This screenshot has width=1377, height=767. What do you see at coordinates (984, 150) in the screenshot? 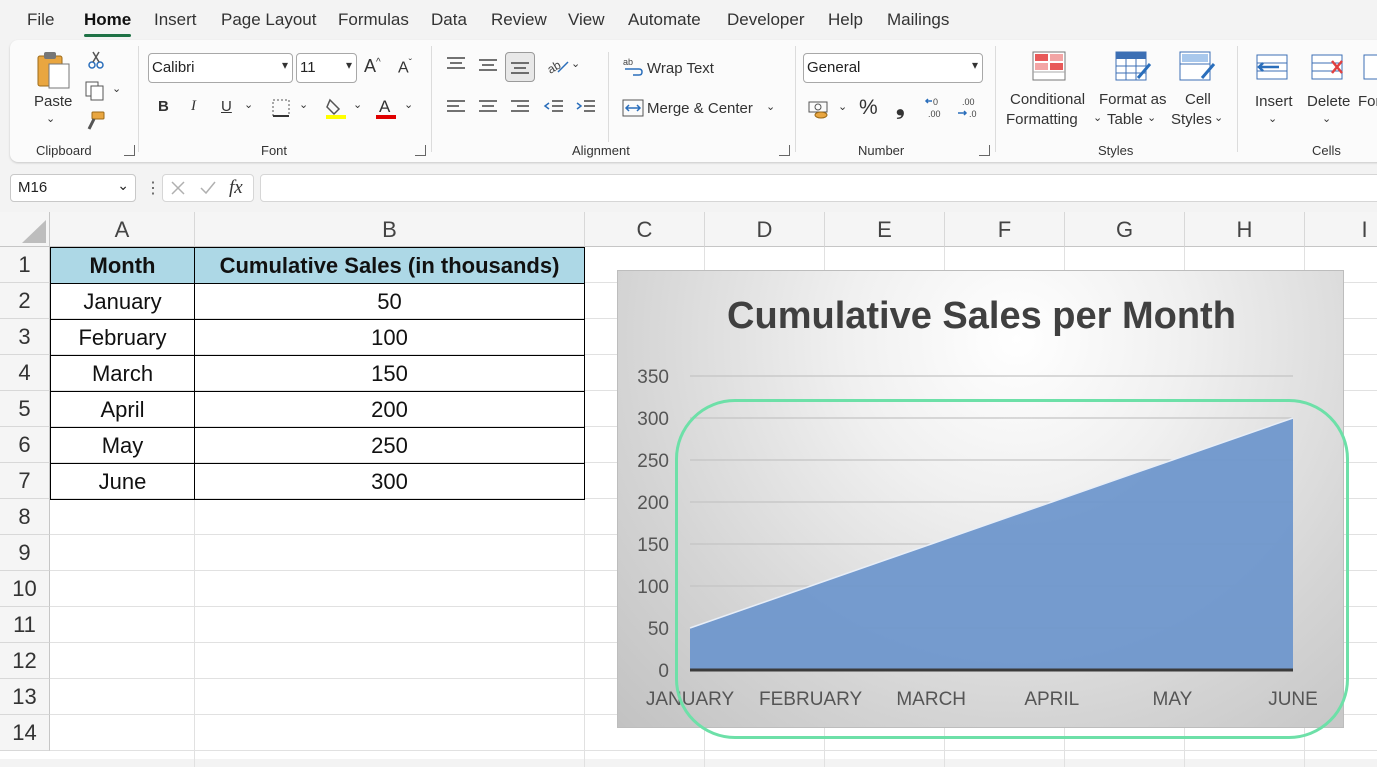
I see `number-launcher-icon` at bounding box center [984, 150].